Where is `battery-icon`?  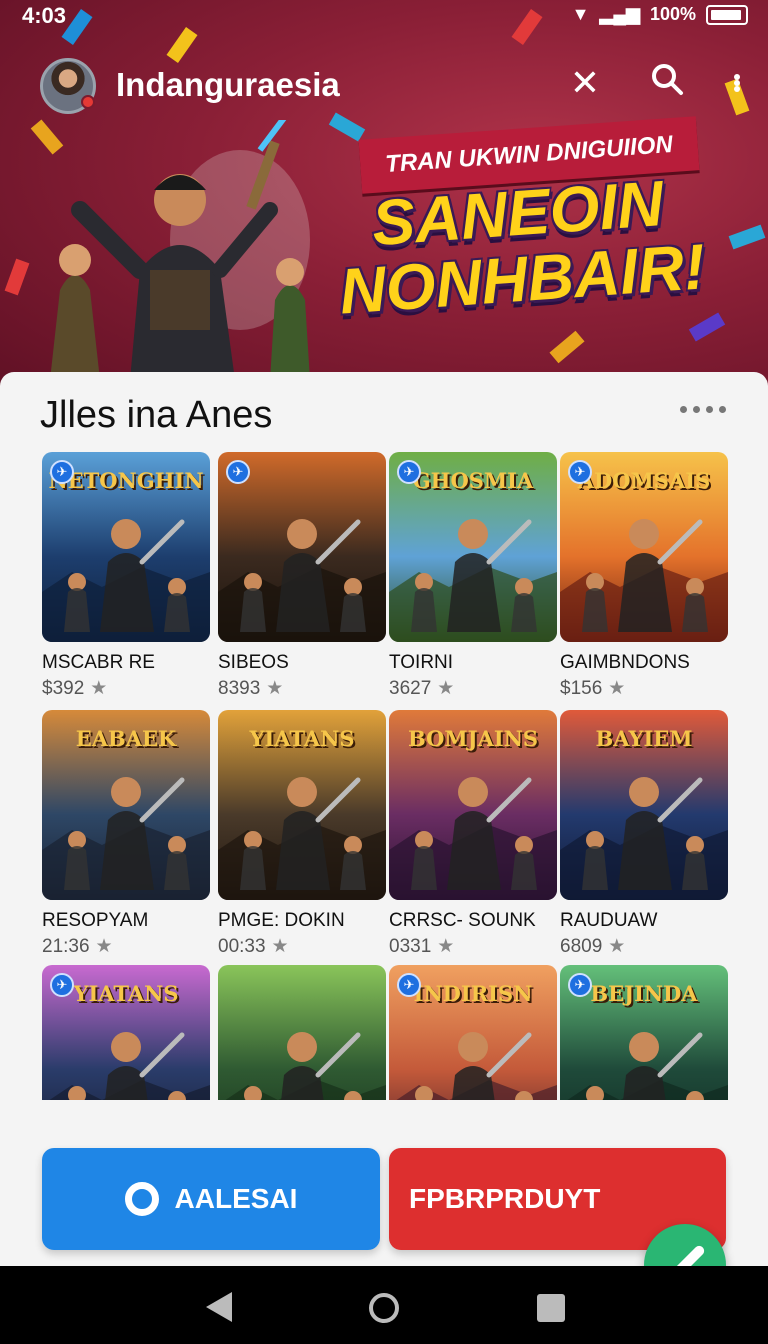 battery-icon is located at coordinates (727, 14).